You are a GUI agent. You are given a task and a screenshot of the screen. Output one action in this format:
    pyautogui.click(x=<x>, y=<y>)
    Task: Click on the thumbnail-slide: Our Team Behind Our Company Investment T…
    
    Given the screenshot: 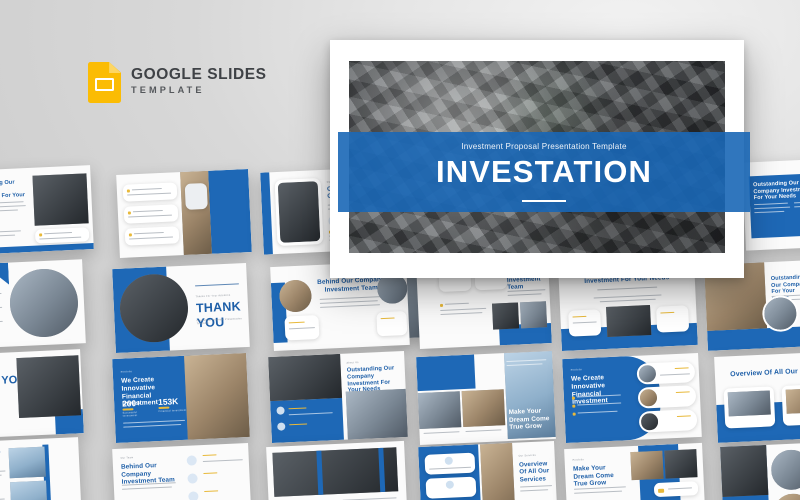 What is the action you would take?
    pyautogui.click(x=182, y=471)
    